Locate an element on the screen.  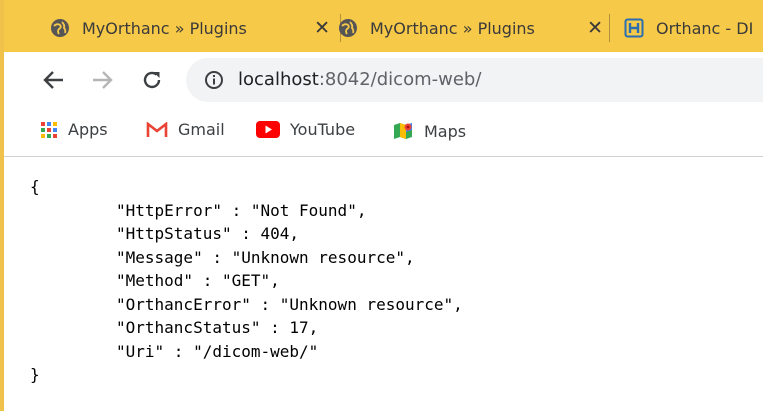
json-line: "HttpStatus" : 404, is located at coordinates (208, 233).